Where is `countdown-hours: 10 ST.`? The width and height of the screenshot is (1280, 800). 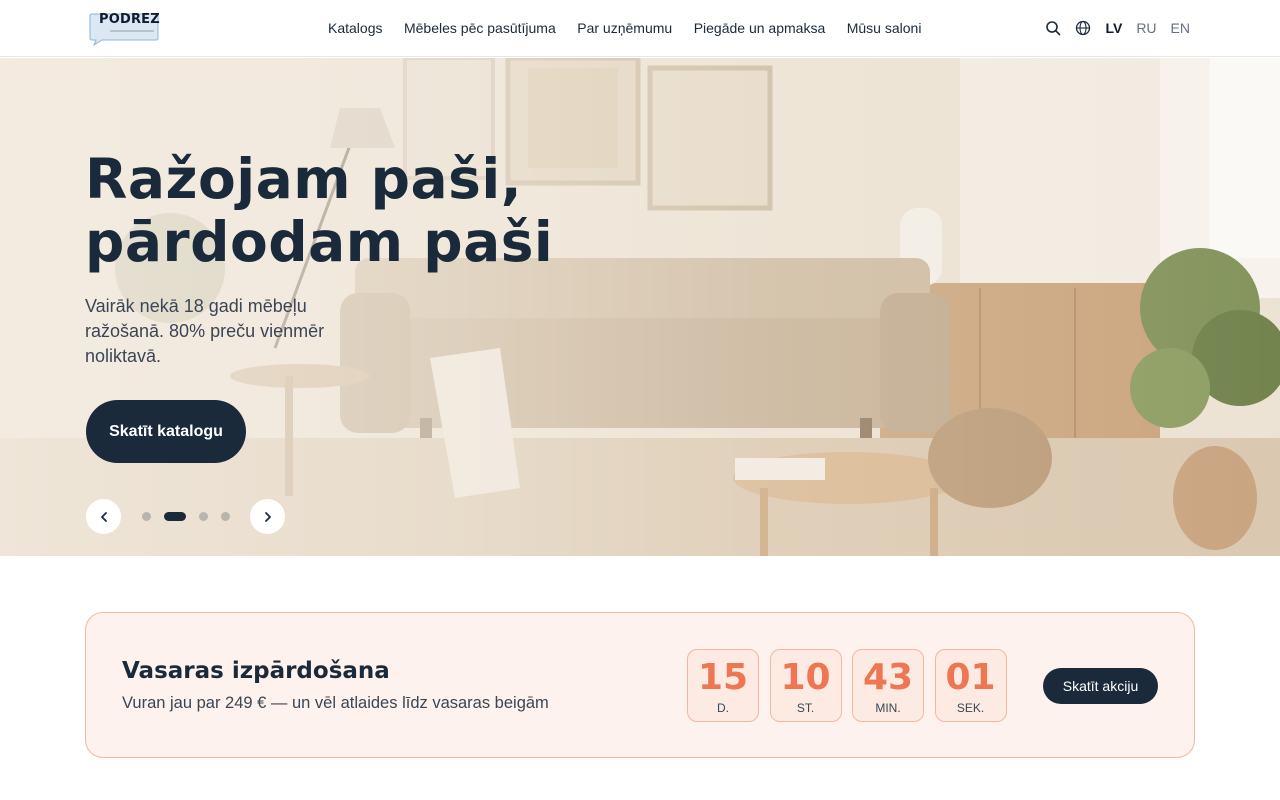 countdown-hours: 10 ST. is located at coordinates (805, 685).